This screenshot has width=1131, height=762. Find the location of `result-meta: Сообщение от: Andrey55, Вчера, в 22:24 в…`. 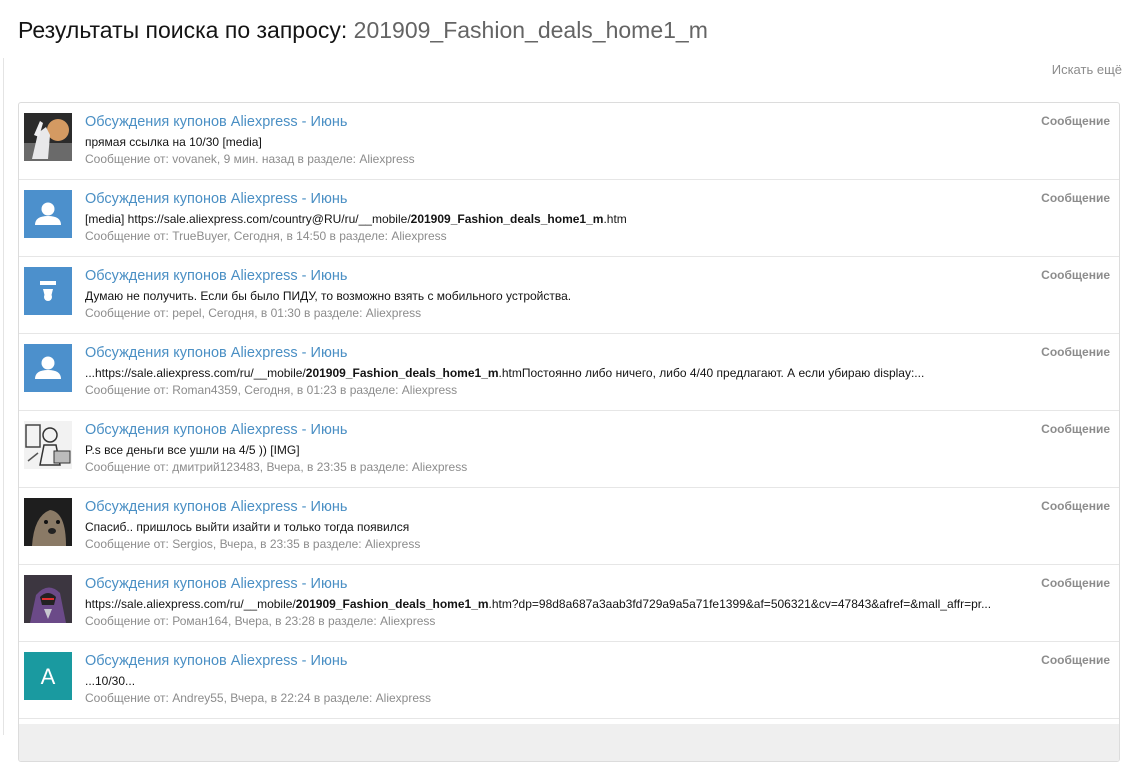

result-meta: Сообщение от: Andrey55, Вчера, в 22:24 в… is located at coordinates (258, 698).